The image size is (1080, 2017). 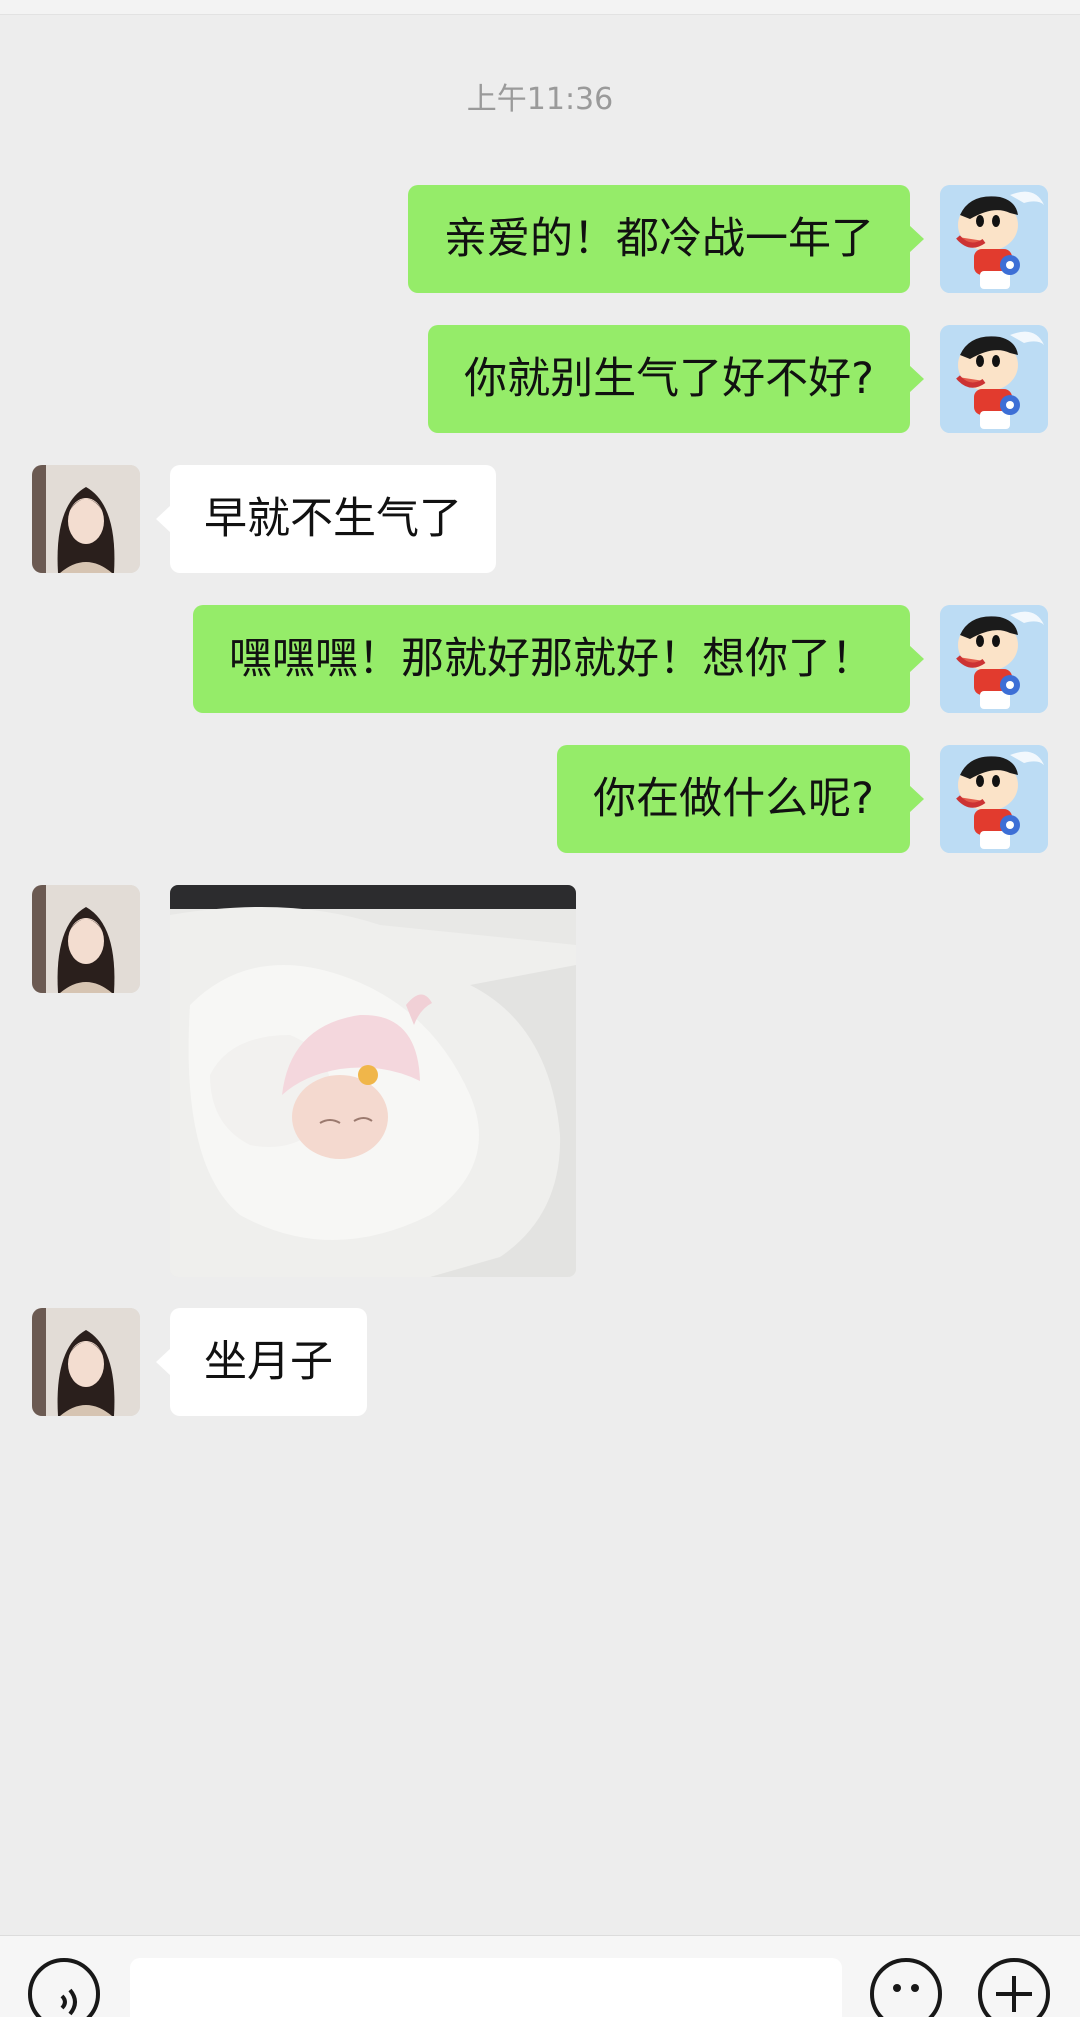 I want to click on message-bubble-outgoing: 亲爱的！都冷战一年了, so click(x=666, y=239).